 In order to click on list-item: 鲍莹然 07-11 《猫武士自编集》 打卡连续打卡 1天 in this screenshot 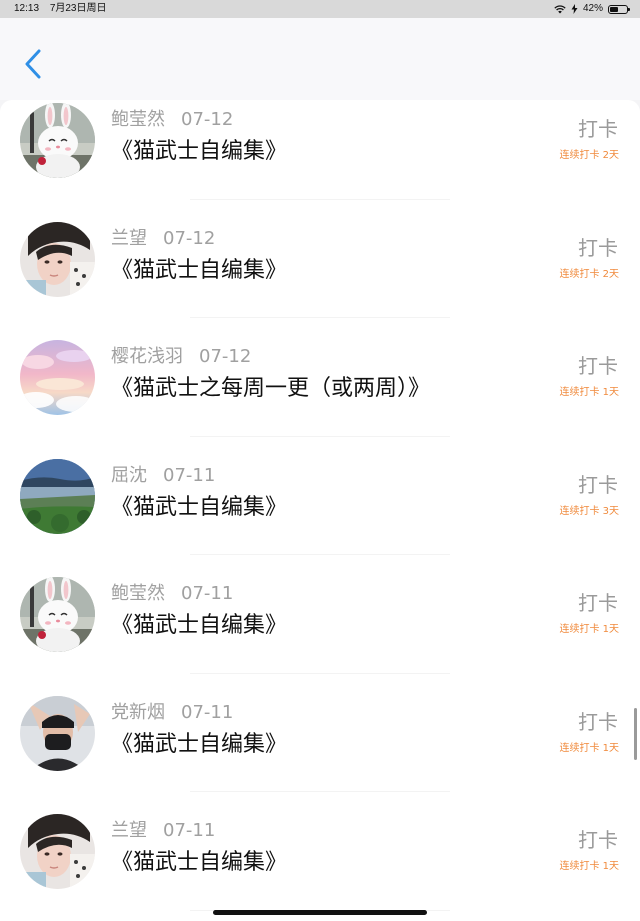, I will do `click(320, 614)`.